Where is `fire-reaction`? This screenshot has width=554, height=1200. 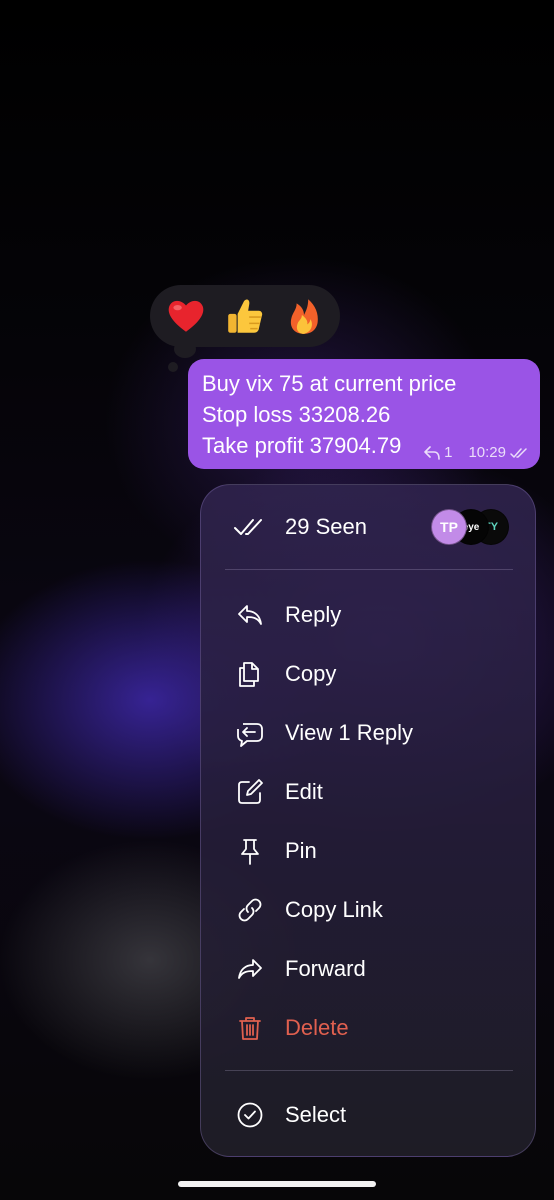
fire-reaction is located at coordinates (304, 316).